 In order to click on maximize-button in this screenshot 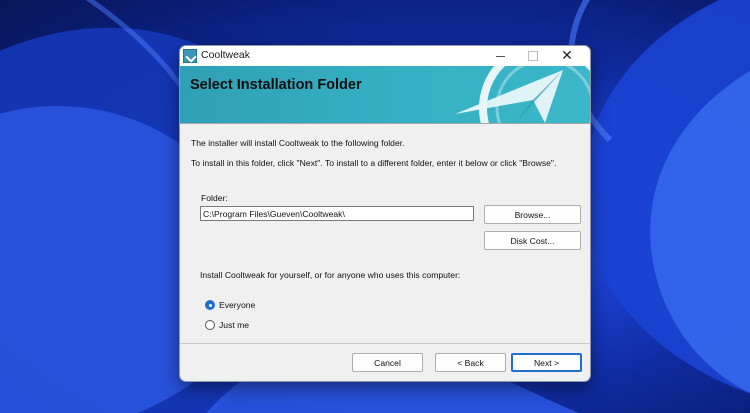, I will do `click(533, 56)`.